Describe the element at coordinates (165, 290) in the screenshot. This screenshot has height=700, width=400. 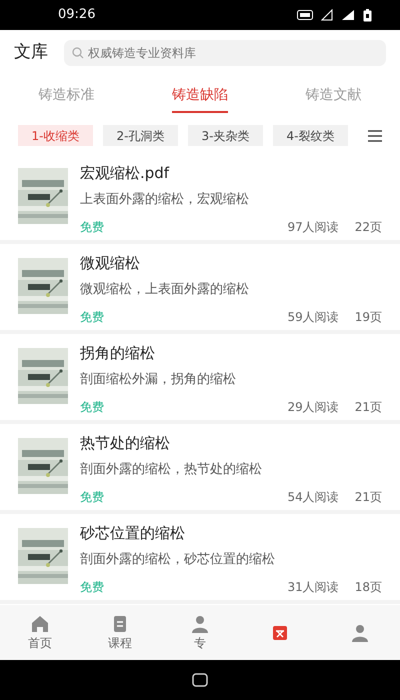
I see `document-summary: 微观缩松，上表面外露的缩松` at that location.